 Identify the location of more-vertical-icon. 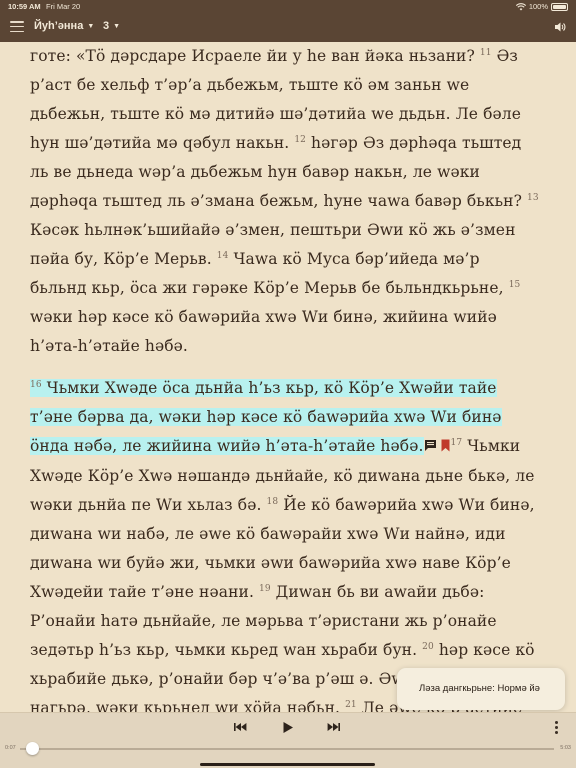
(557, 728).